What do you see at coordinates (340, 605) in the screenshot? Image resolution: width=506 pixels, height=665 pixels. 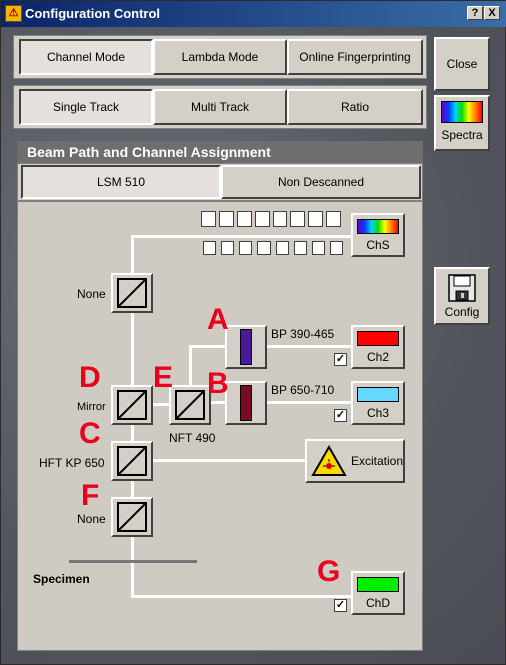 I see `chd-checkbox: ✓` at bounding box center [340, 605].